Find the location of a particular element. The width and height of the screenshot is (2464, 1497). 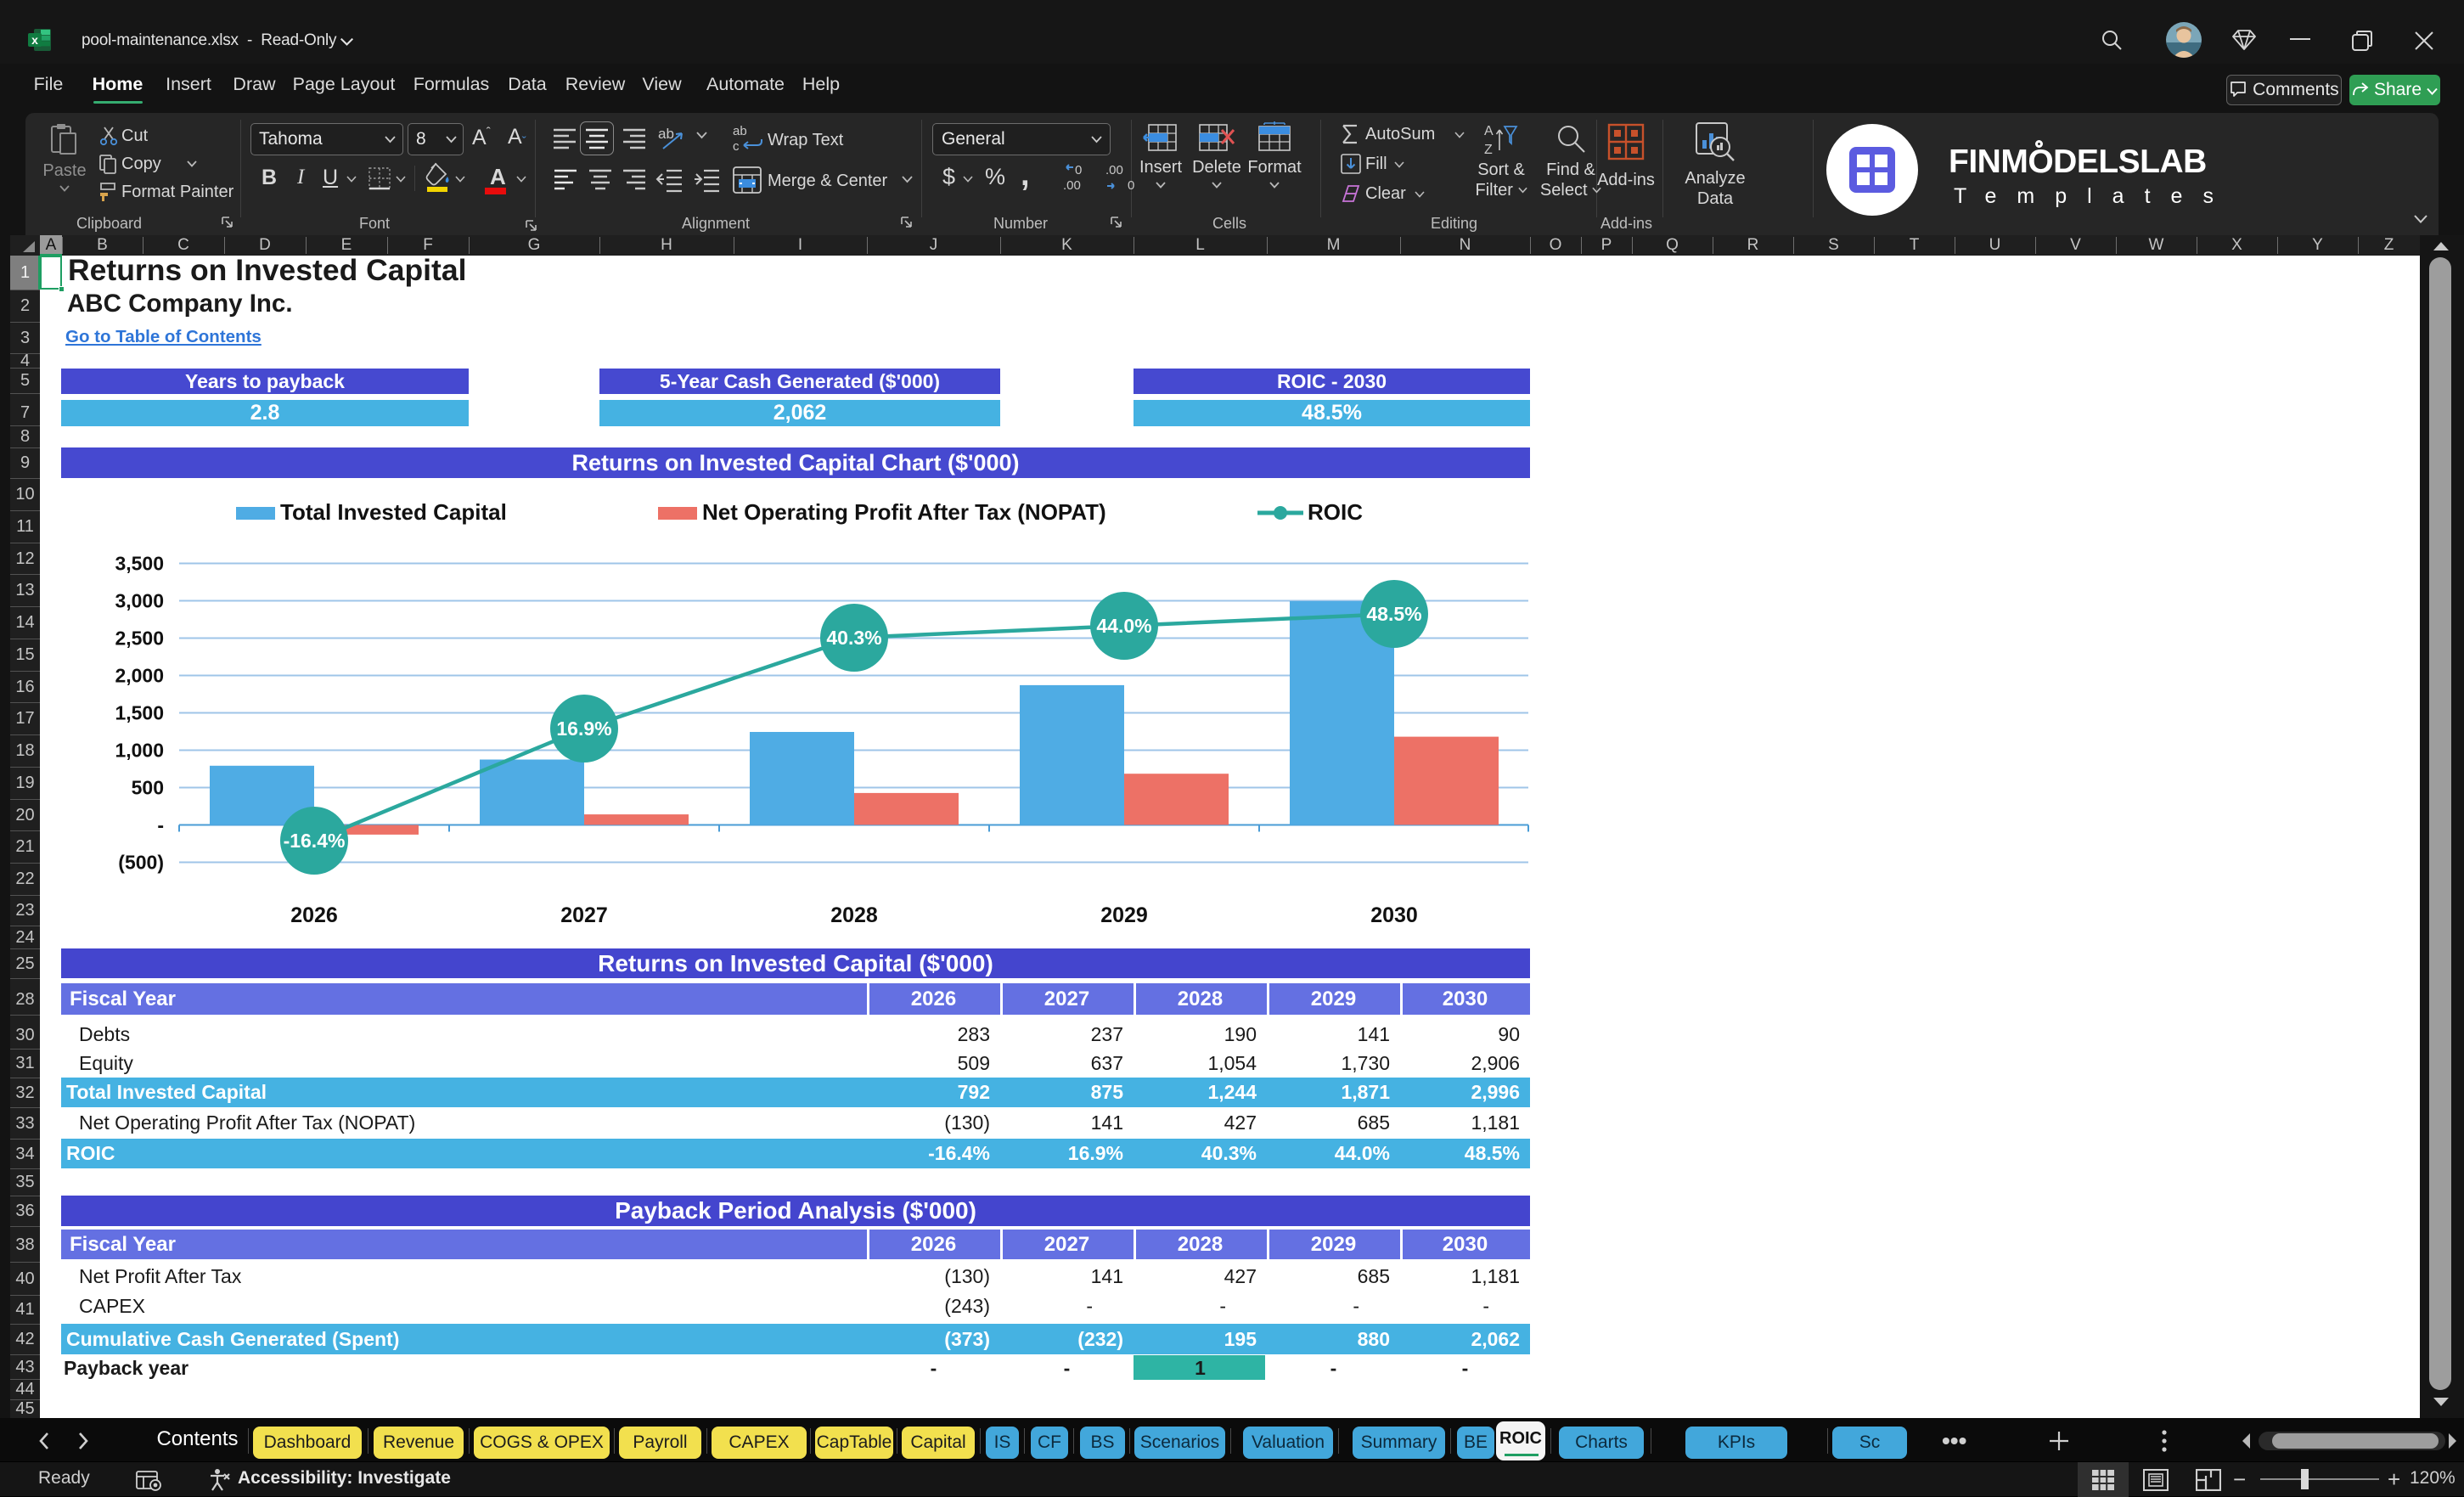

svg-text: 2028 is located at coordinates (854, 915).